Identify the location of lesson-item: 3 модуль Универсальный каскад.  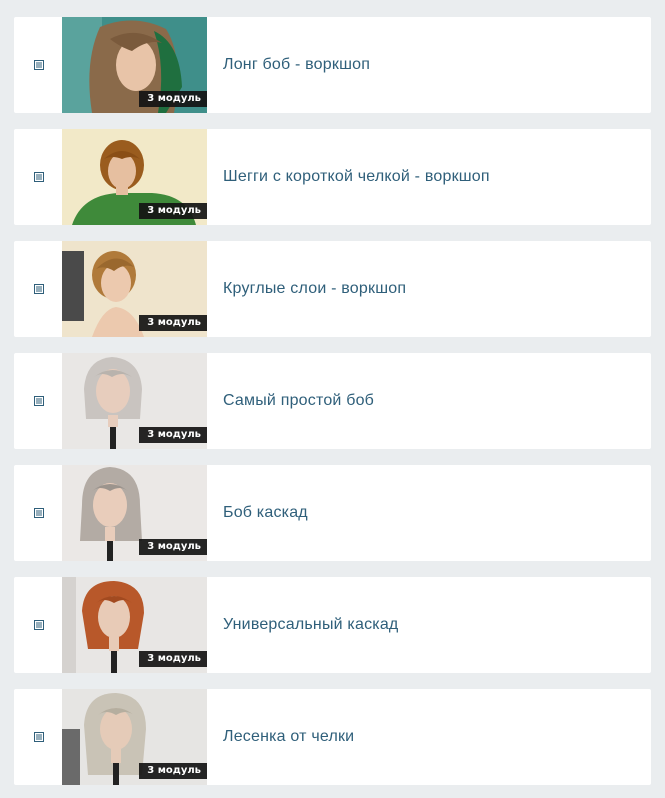
(332, 625).